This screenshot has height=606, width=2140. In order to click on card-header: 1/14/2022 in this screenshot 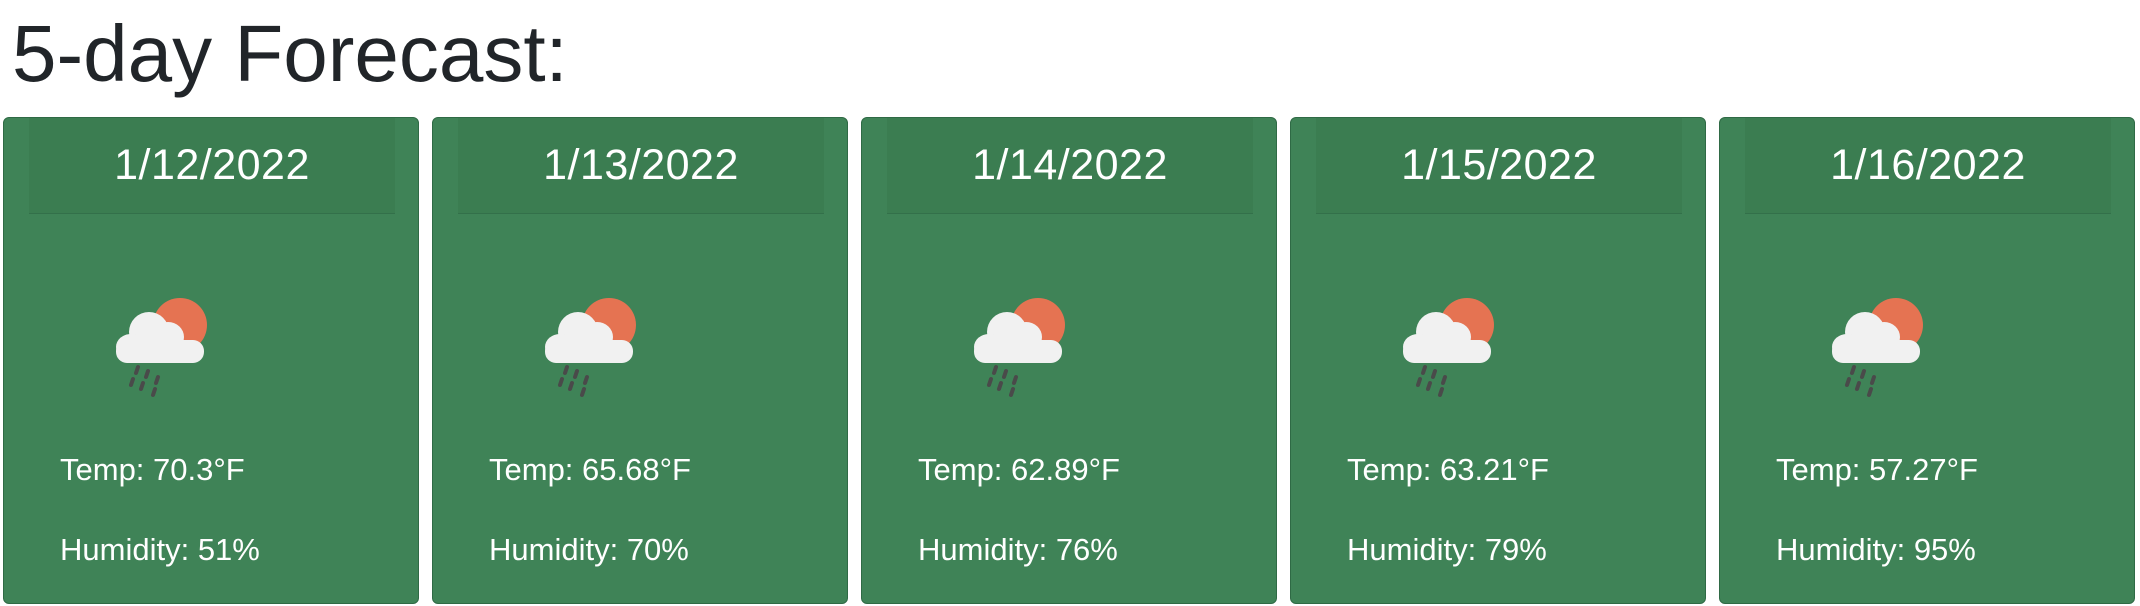, I will do `click(1070, 166)`.